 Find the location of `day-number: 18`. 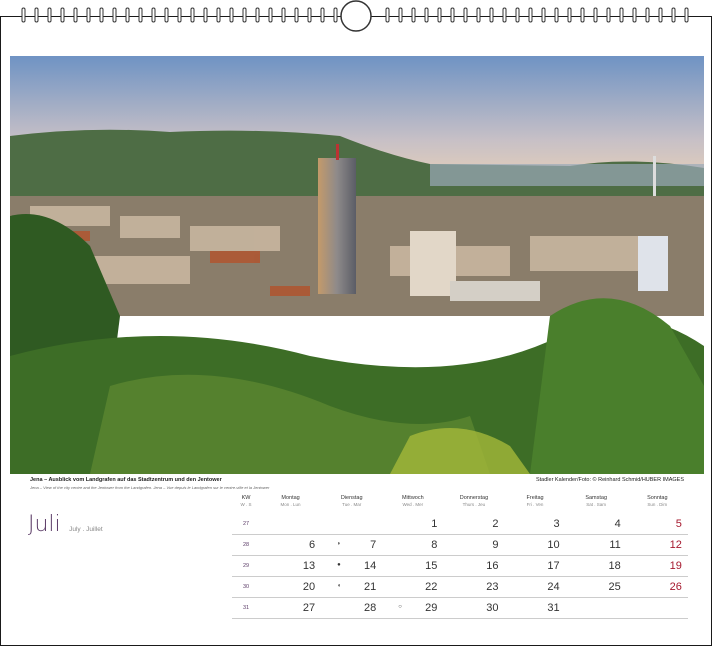

day-number: 18 is located at coordinates (614, 566).